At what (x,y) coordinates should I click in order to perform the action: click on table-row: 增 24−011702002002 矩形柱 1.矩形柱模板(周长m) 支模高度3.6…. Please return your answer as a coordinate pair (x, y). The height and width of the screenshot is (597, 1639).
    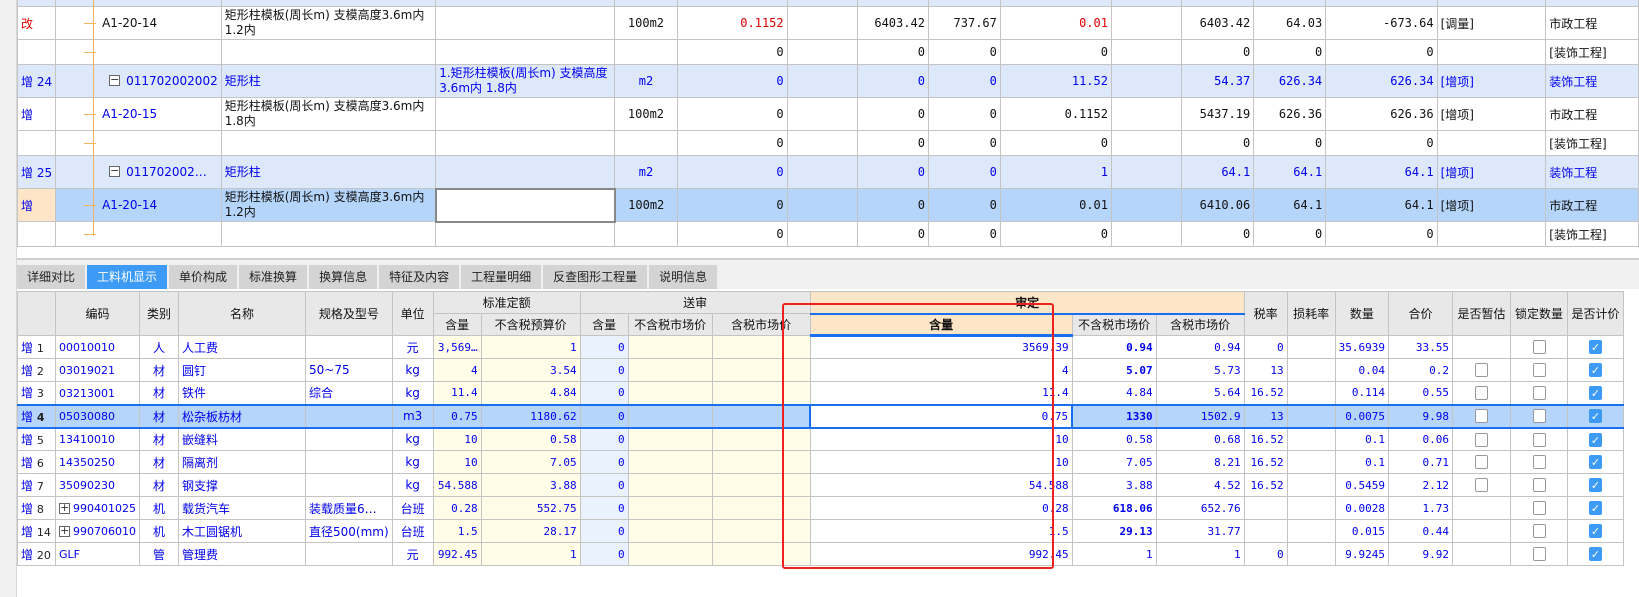
    Looking at the image, I should click on (827, 81).